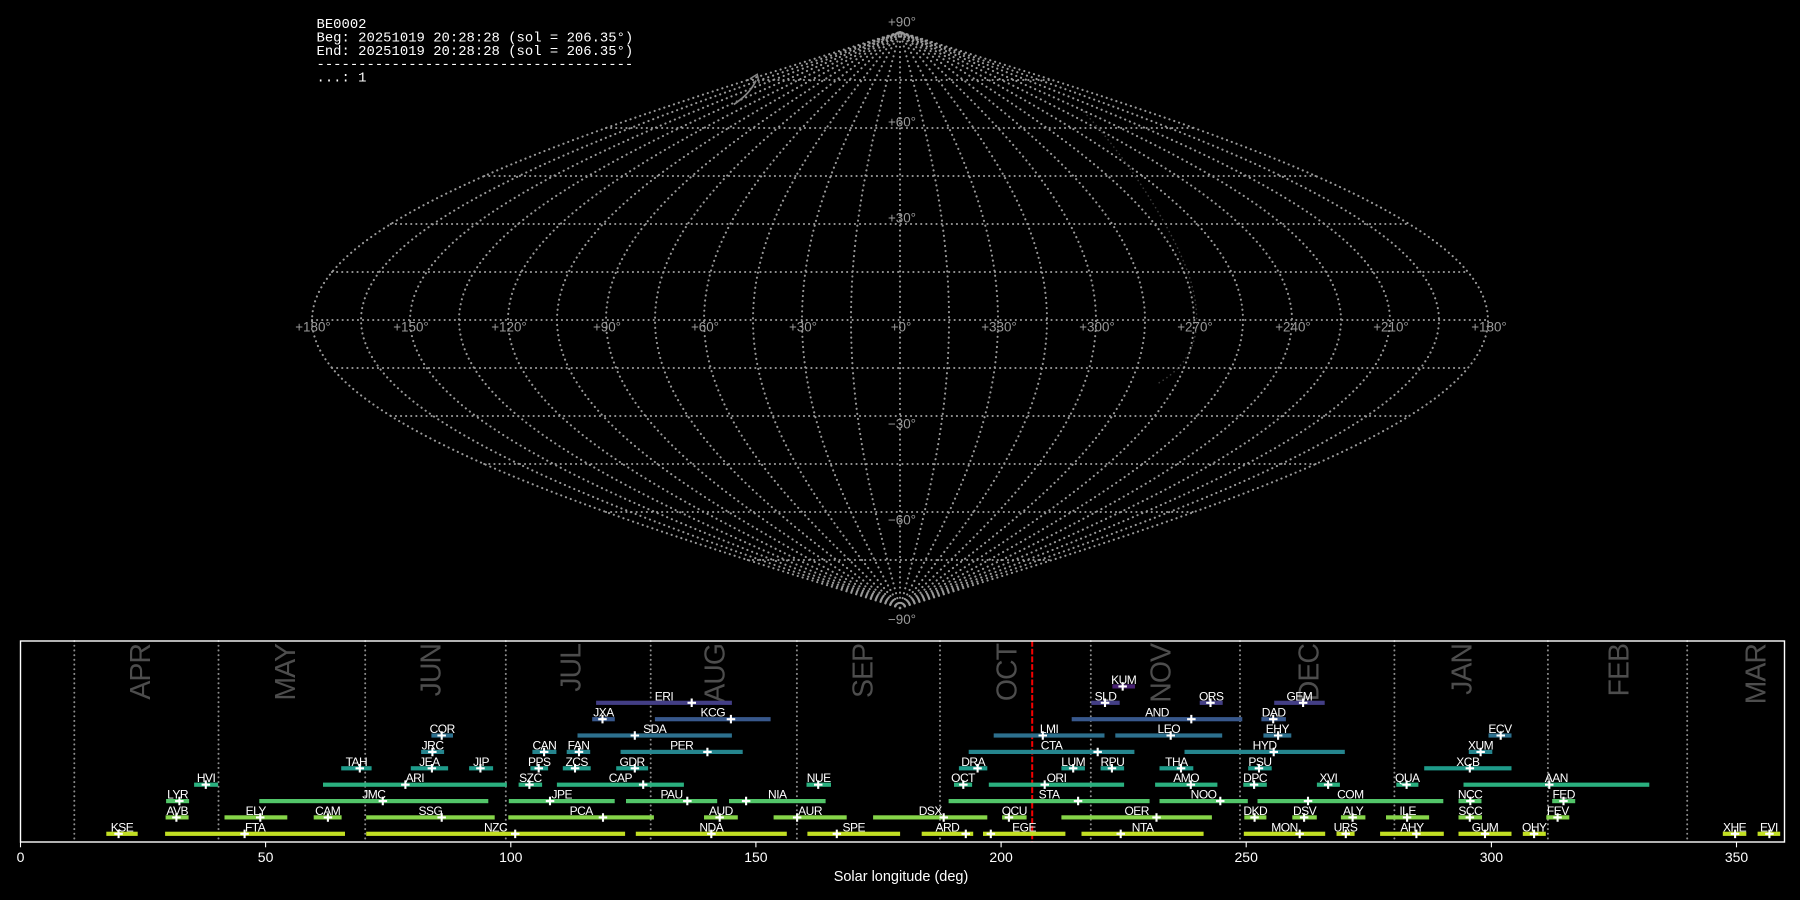 The width and height of the screenshot is (1800, 900). Describe the element at coordinates (1186, 778) in the screenshot. I see `svg-text: AMO` at that location.